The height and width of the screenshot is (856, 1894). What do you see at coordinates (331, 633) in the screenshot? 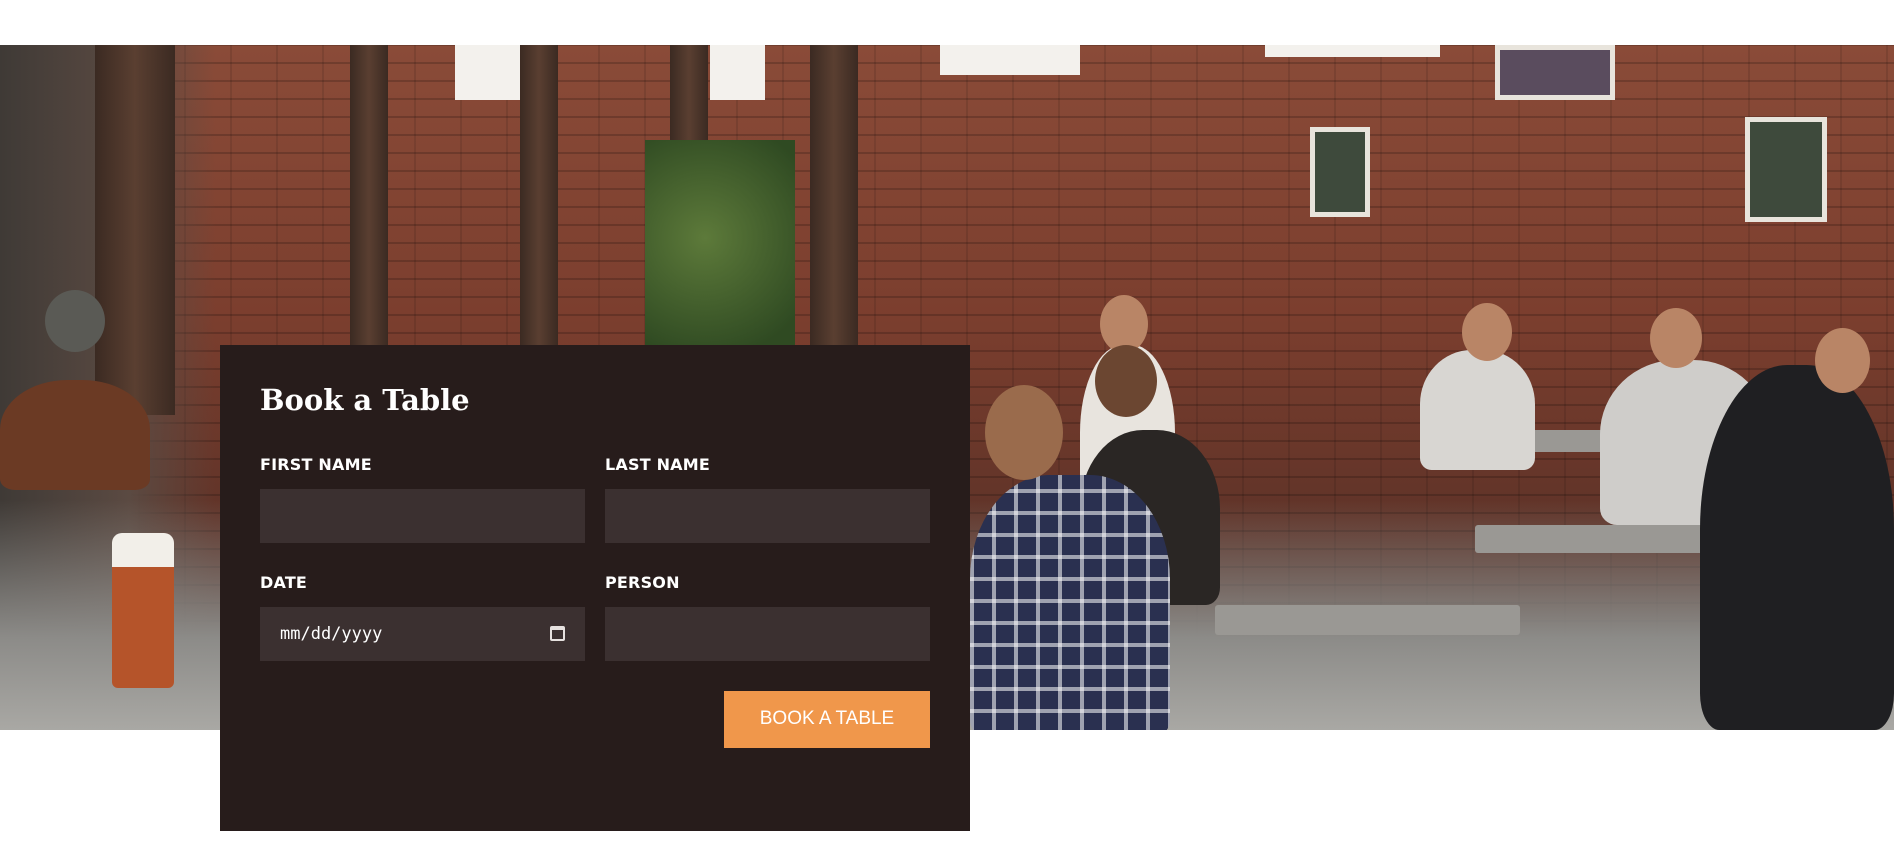
I see `date-value: mm/dd/yyyy` at bounding box center [331, 633].